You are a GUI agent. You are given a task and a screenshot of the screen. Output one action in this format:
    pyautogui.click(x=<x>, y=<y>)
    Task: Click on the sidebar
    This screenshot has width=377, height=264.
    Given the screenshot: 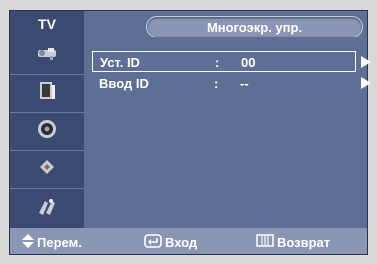 What is the action you would take?
    pyautogui.click(x=47, y=133)
    